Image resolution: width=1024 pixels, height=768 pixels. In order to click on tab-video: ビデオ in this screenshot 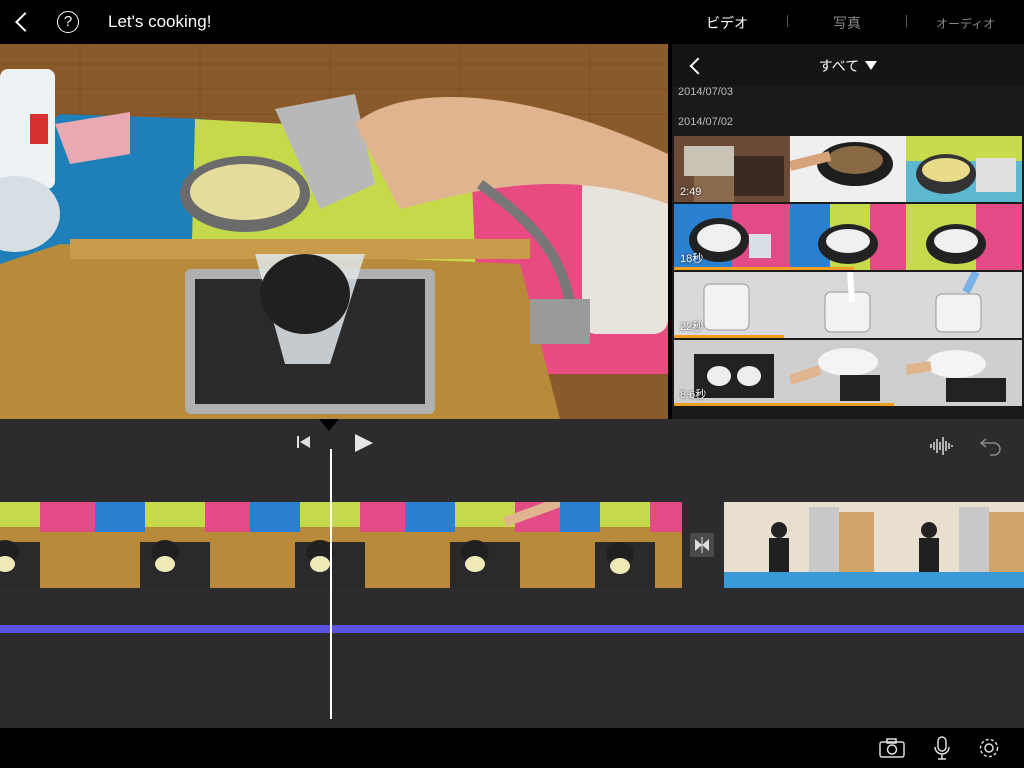, I will do `click(727, 23)`.